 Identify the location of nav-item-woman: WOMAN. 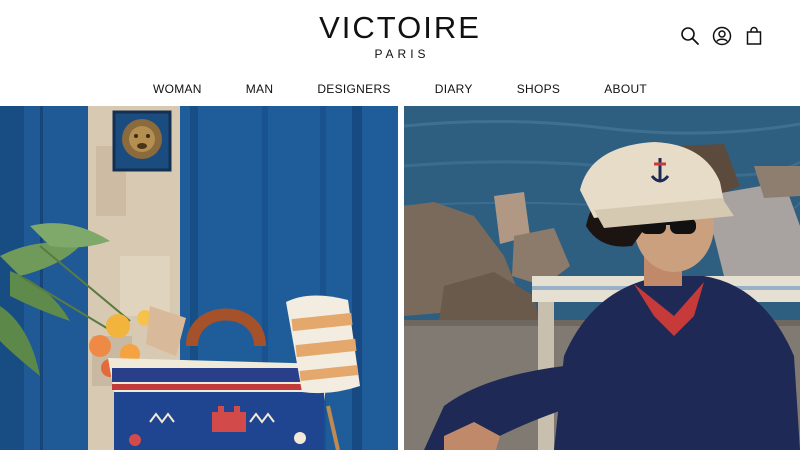
(177, 89).